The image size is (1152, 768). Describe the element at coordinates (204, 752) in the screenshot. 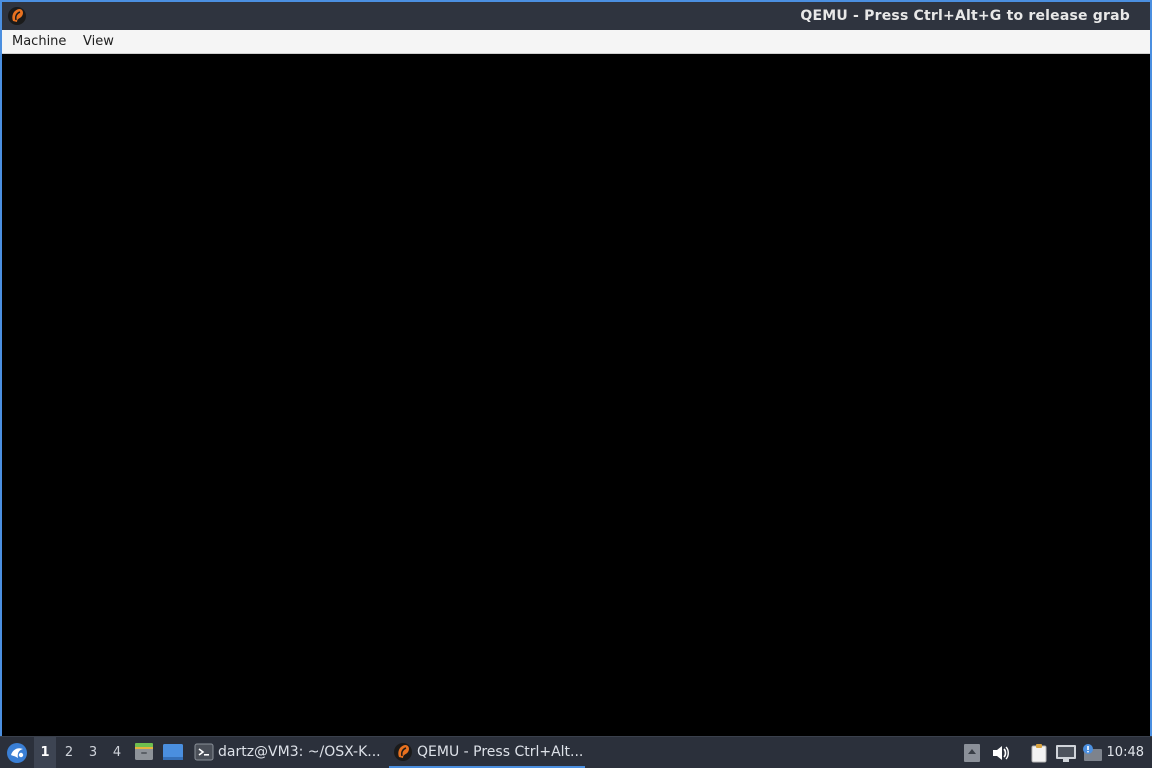

I see `terminal-icon` at that location.